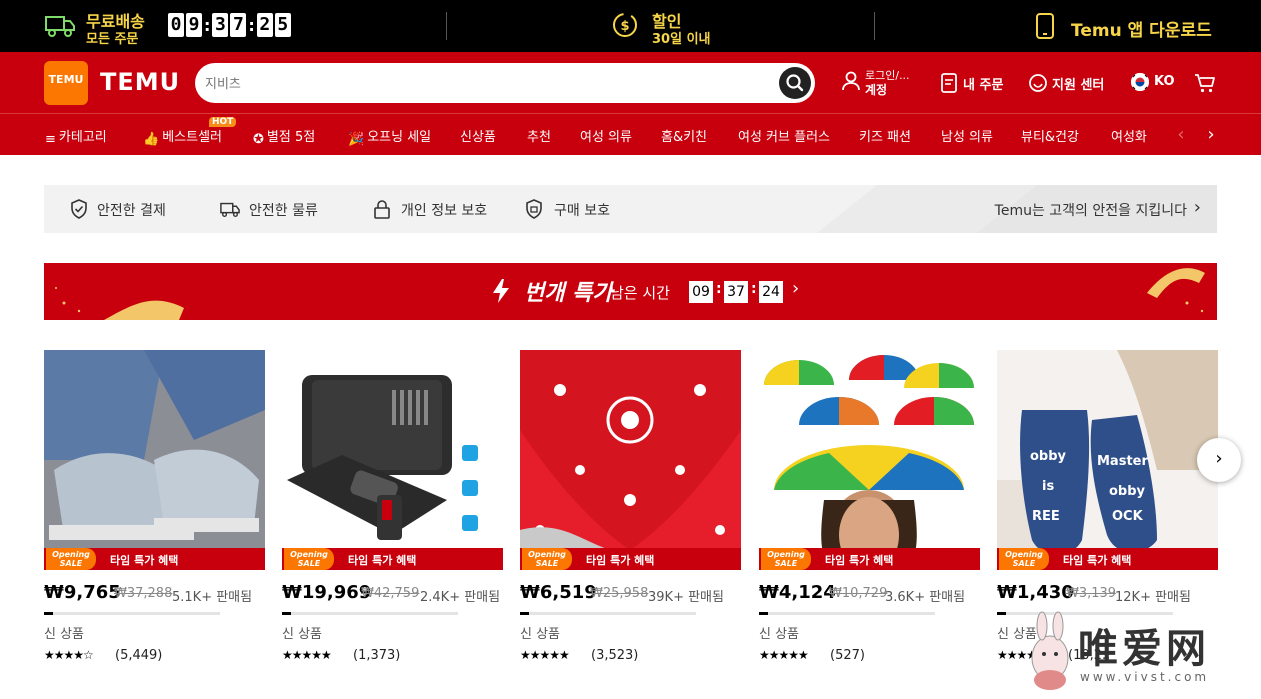 The width and height of the screenshot is (1261, 699). What do you see at coordinates (1145, 677) in the screenshot?
I see `watermark-url: www.vivst.com` at bounding box center [1145, 677].